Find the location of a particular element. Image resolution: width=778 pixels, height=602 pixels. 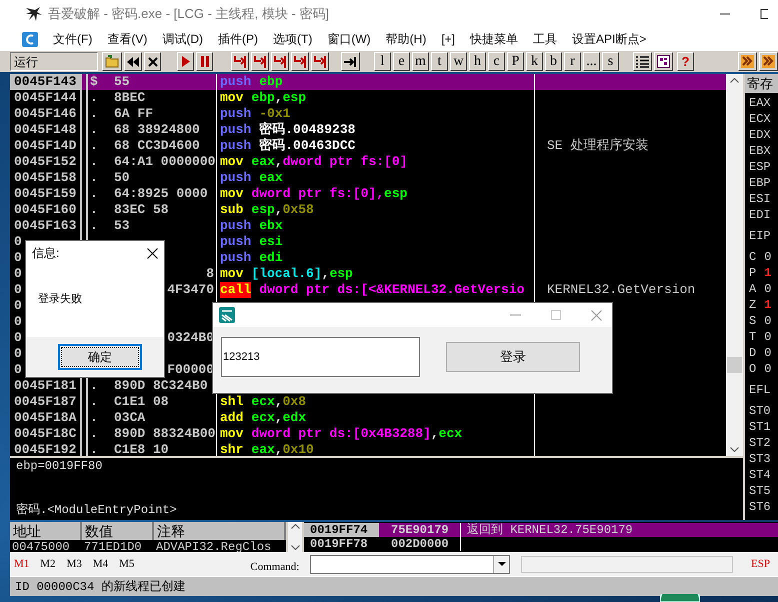

menu-item: 窗口(W) is located at coordinates (349, 39).